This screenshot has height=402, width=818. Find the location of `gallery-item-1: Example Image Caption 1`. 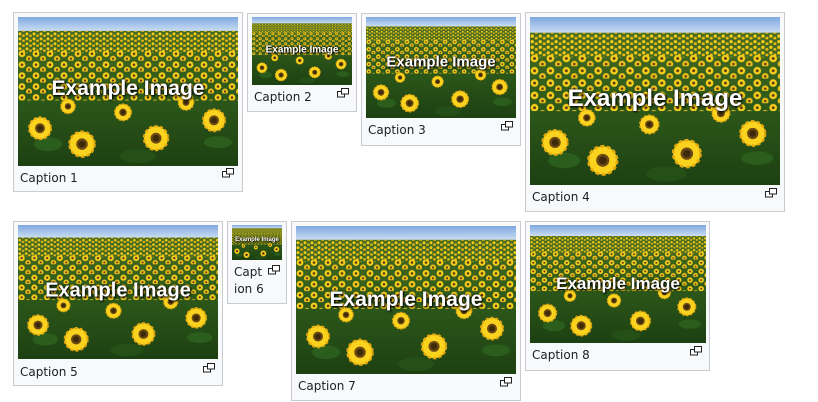

gallery-item-1: Example Image Caption 1 is located at coordinates (128, 102).